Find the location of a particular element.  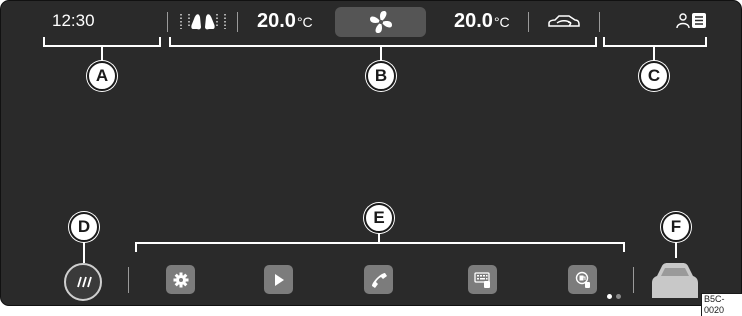

right-temperature-value: 20.0 is located at coordinates (473, 21).